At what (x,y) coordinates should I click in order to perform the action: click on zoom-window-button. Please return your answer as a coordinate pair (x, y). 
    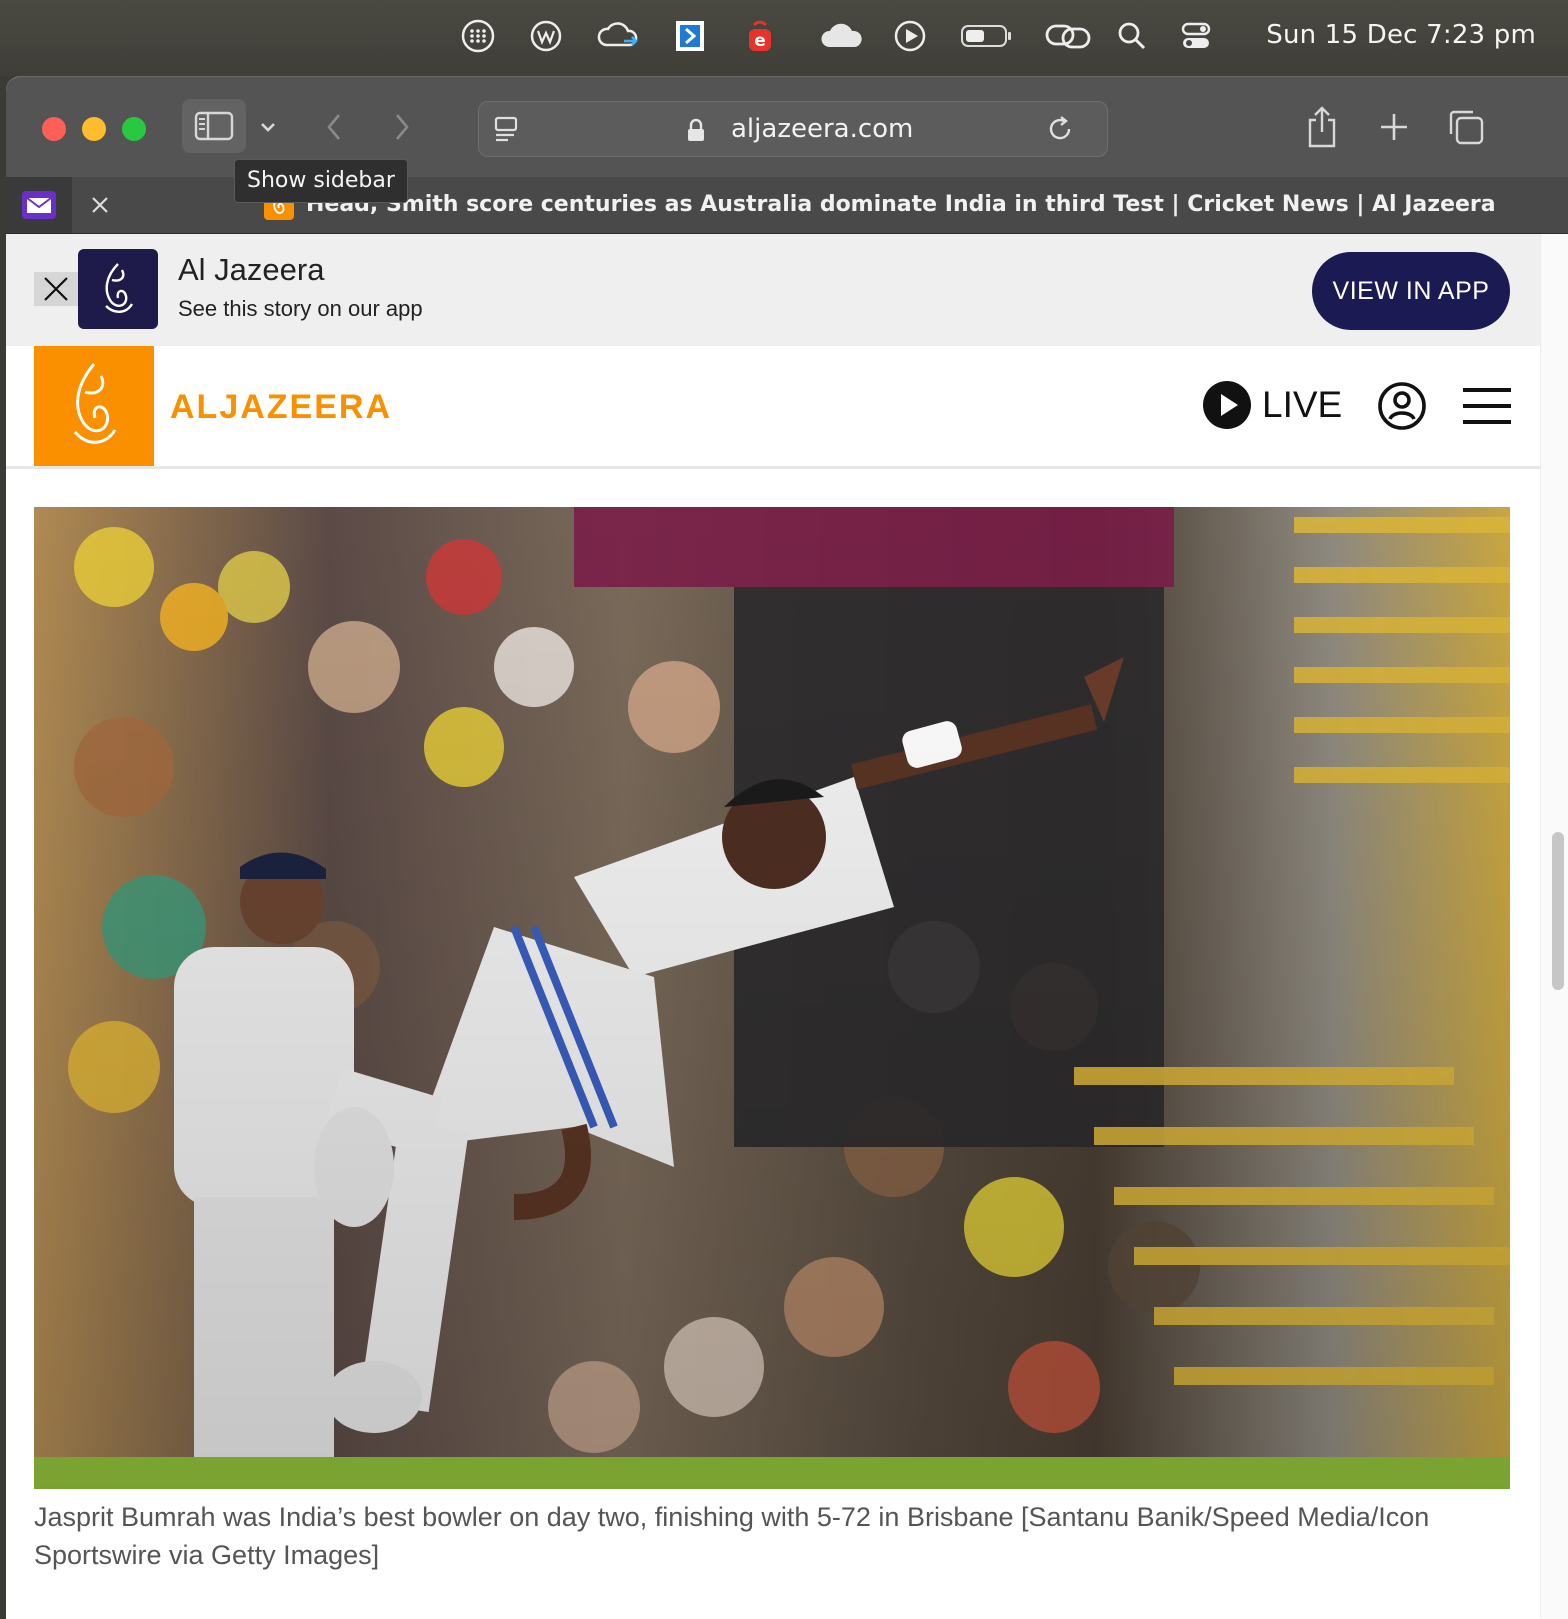
    Looking at the image, I should click on (134, 129).